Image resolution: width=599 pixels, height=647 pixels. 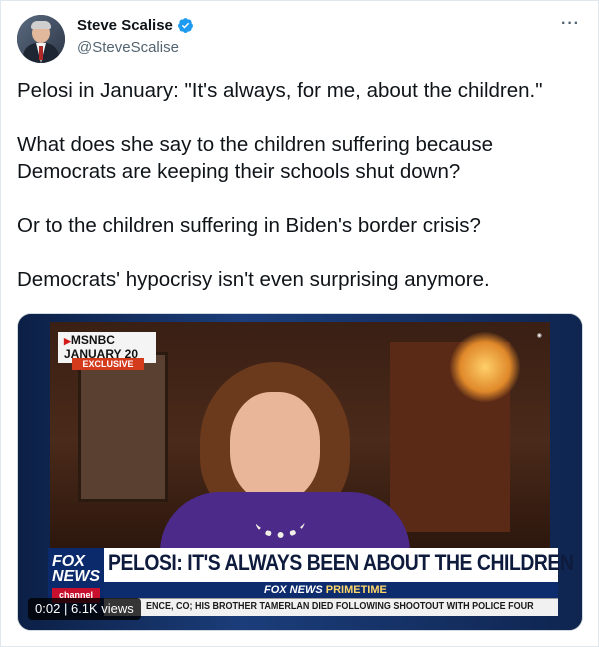 I want to click on exclusive-tag: EXCLUSIVE, so click(x=108, y=364).